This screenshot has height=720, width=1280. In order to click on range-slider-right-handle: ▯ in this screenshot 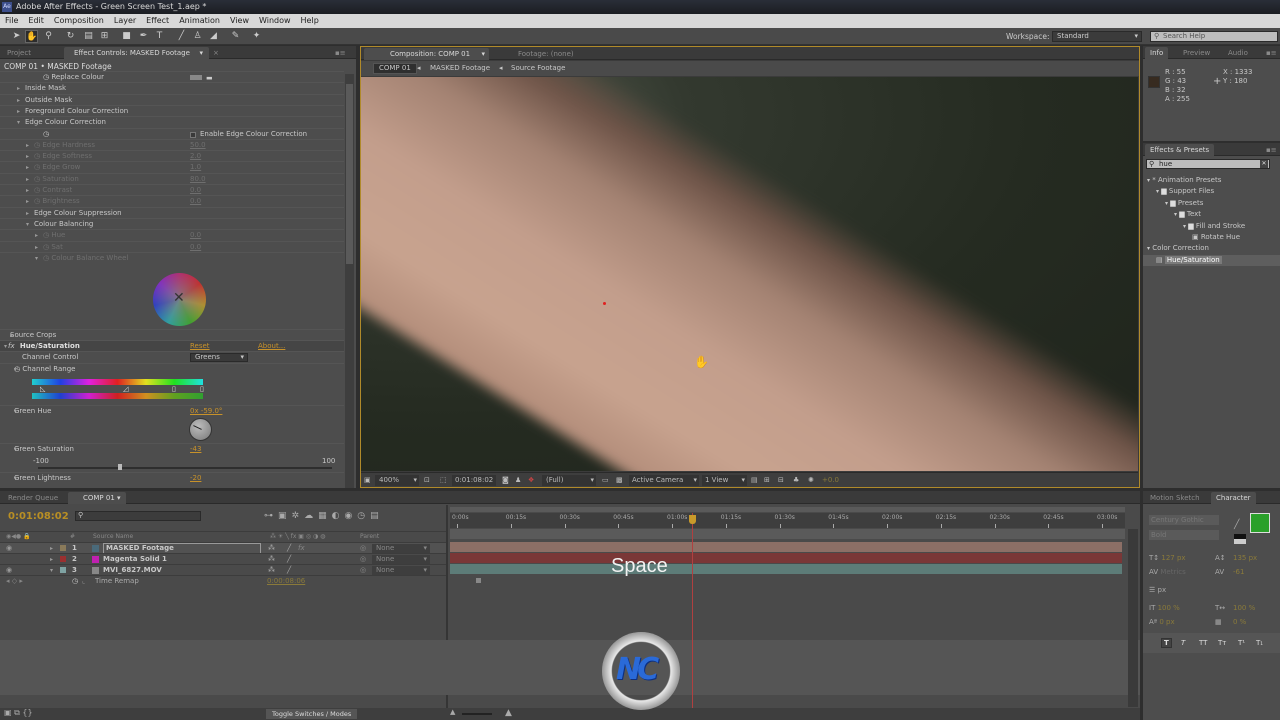, I will do `click(174, 389)`.